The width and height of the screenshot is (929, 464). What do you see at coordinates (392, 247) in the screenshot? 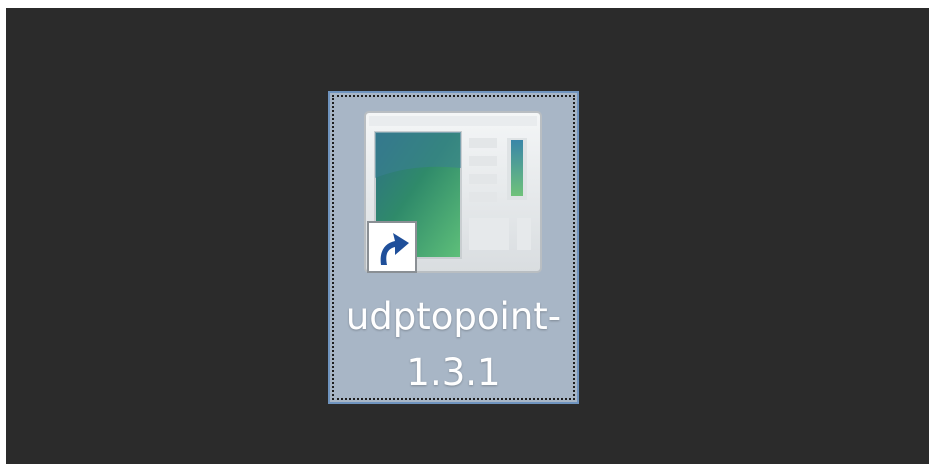
I see `shortcut-arrow-icon` at bounding box center [392, 247].